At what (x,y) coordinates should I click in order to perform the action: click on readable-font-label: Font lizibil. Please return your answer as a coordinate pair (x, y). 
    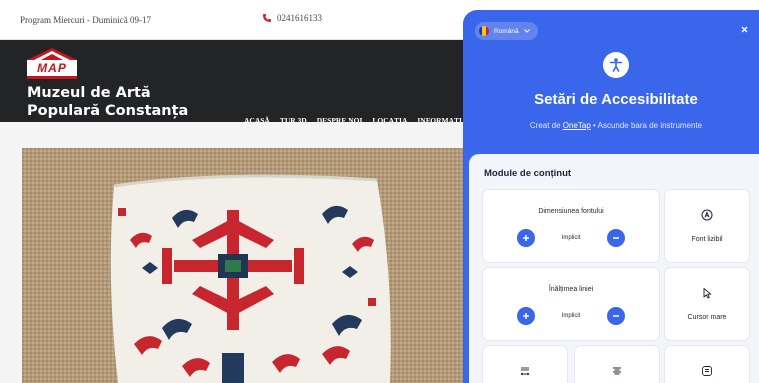
    Looking at the image, I should click on (707, 239).